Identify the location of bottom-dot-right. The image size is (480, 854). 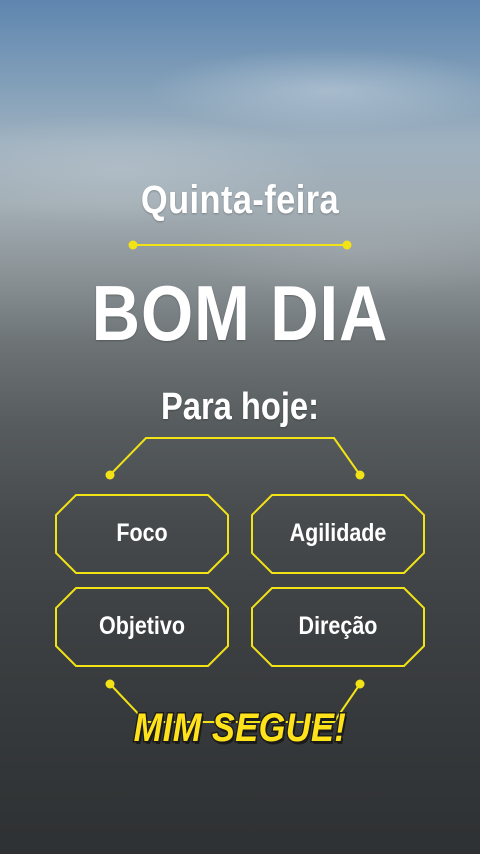
(360, 684).